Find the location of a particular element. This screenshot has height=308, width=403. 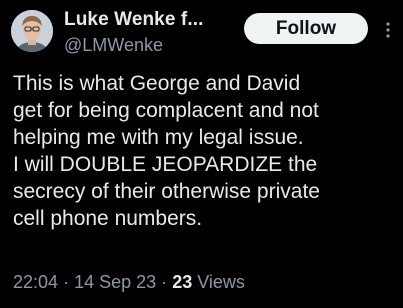

tweet-date: 14 Sep 23 is located at coordinates (115, 282).